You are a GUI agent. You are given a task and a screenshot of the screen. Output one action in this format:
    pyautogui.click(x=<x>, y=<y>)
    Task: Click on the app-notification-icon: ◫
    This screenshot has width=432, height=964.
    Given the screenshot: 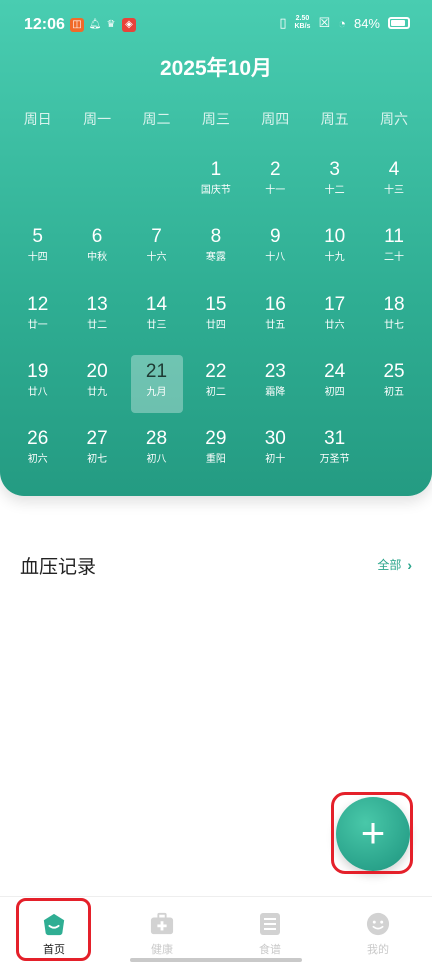 What is the action you would take?
    pyautogui.click(x=77, y=25)
    